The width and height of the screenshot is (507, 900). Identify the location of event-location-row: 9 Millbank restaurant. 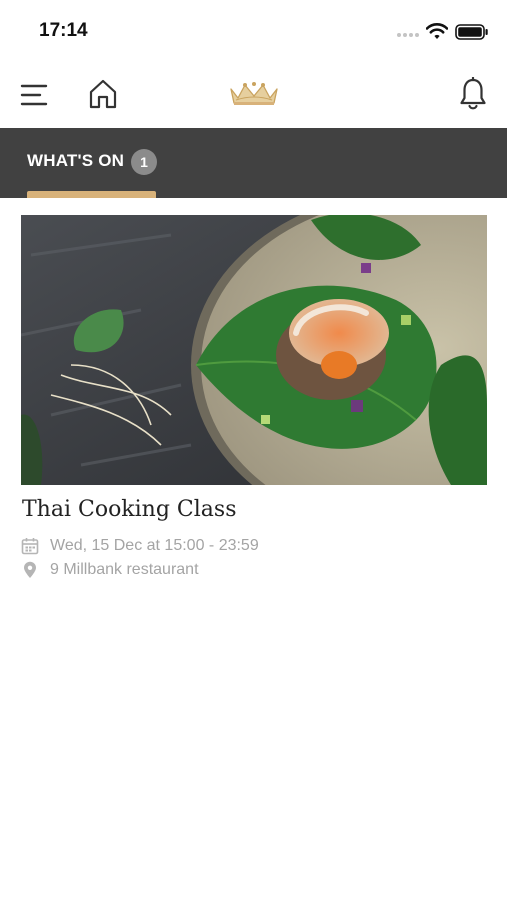
(110, 570).